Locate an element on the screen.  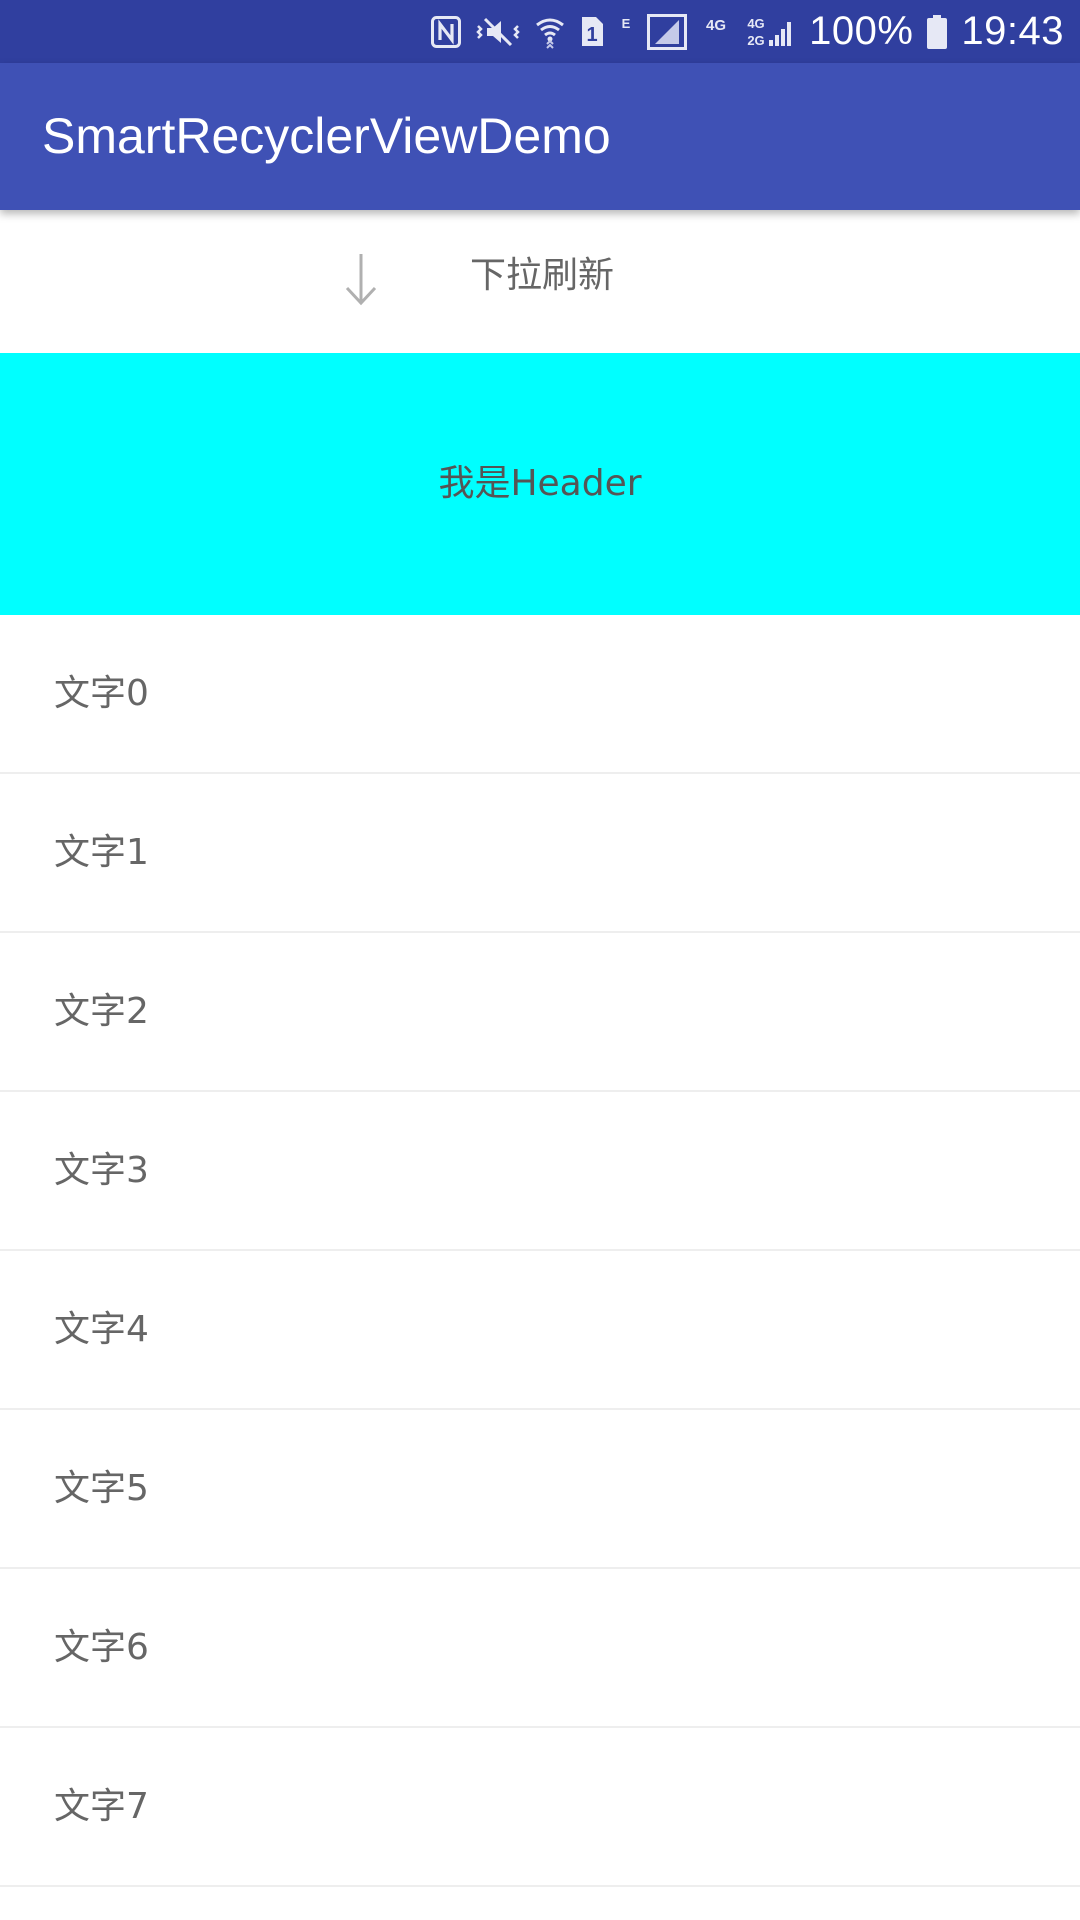
battery-percent: 100% is located at coordinates (861, 31).